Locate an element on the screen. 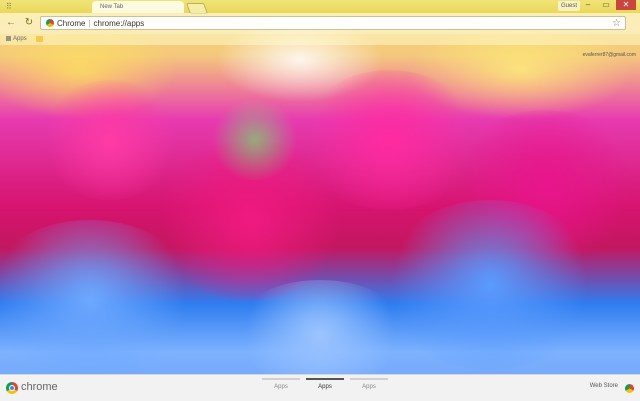 This screenshot has width=640, height=401. profile-button: Guest is located at coordinates (568, 6).